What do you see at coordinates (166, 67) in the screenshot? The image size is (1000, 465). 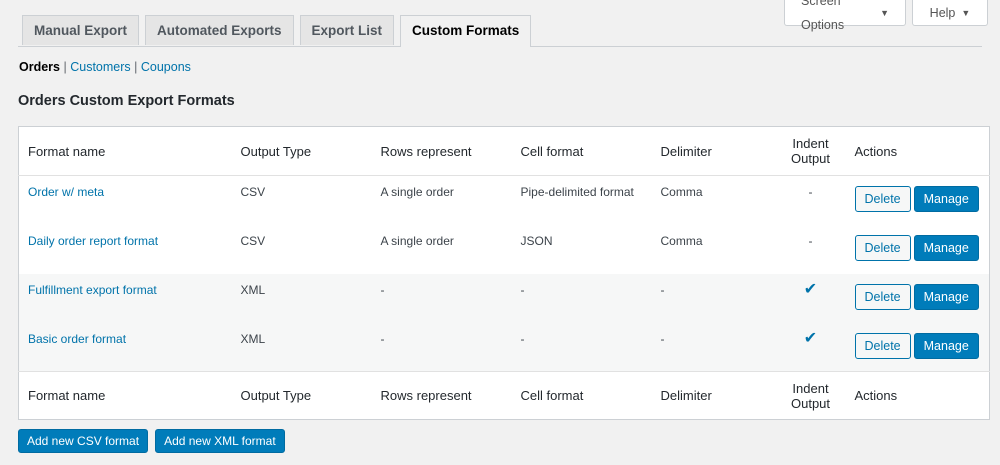 I see `subnav-coupons: Coupons` at bounding box center [166, 67].